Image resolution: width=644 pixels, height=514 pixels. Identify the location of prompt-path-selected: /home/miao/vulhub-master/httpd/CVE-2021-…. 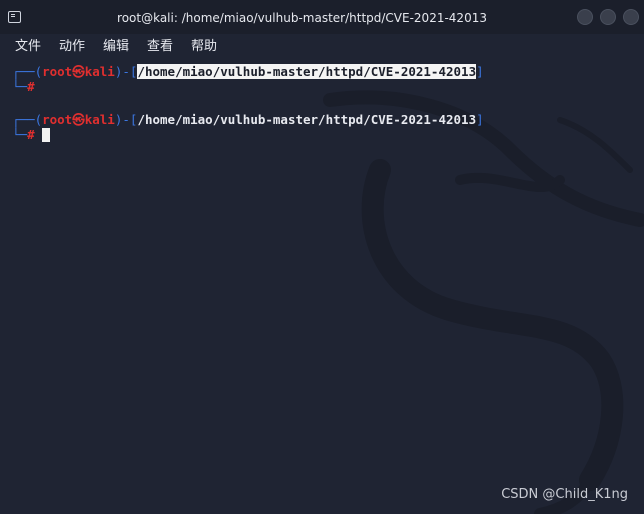
(307, 71).